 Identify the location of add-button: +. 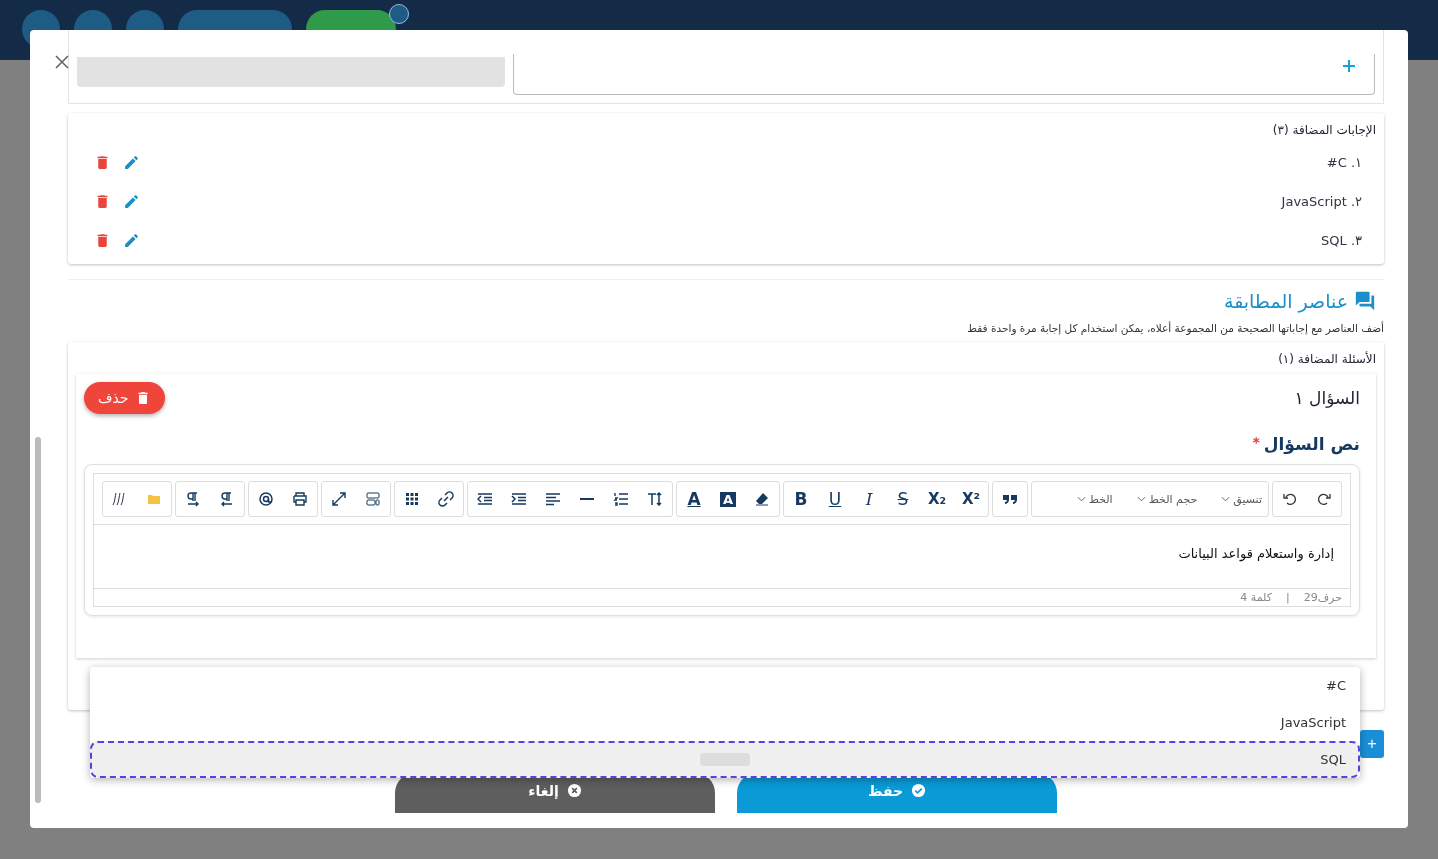
(1372, 744).